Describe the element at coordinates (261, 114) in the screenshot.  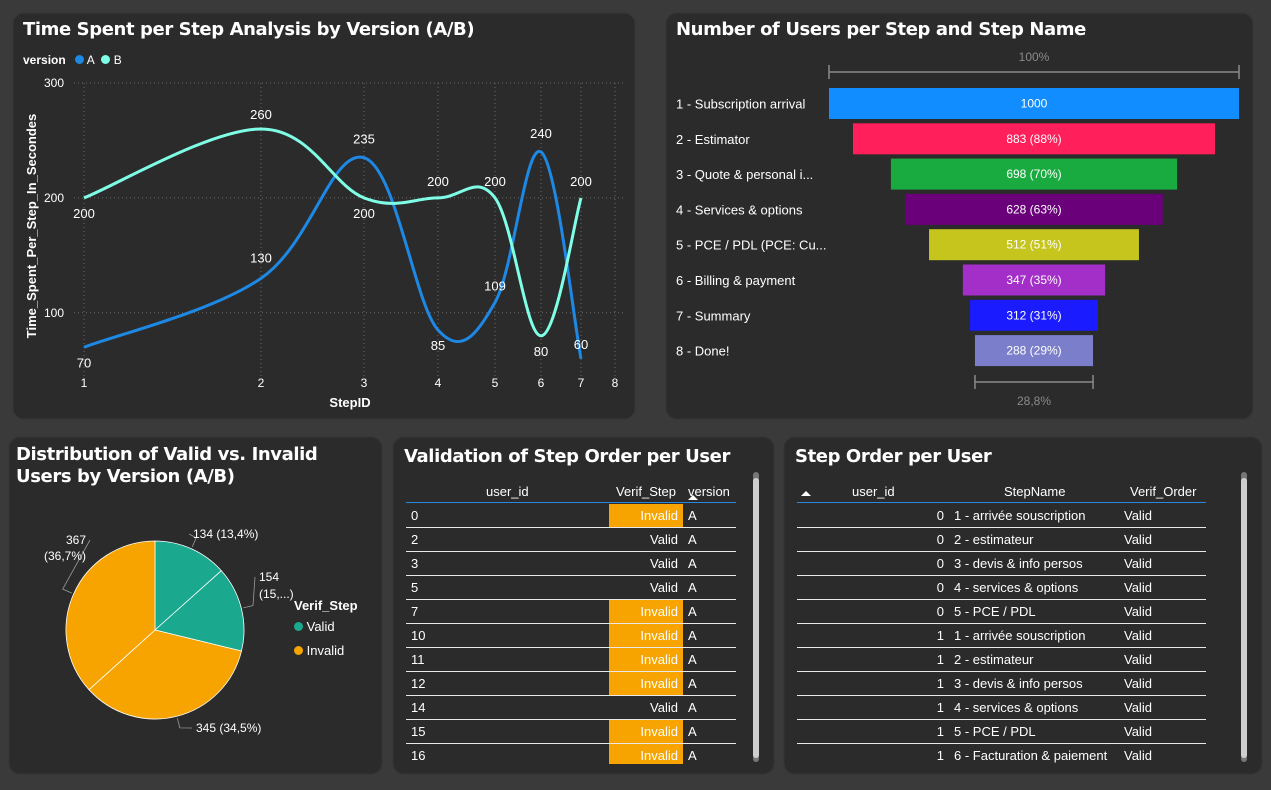
I see `data-label: 260` at that location.